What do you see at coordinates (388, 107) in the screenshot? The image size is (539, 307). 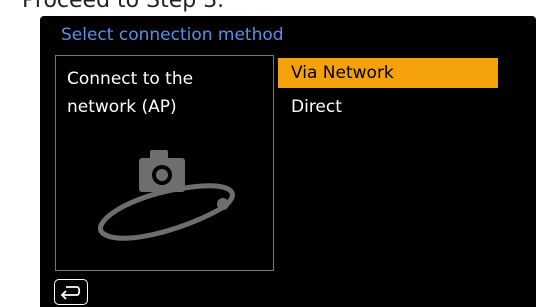 I see `menu-item-direct: Direct` at bounding box center [388, 107].